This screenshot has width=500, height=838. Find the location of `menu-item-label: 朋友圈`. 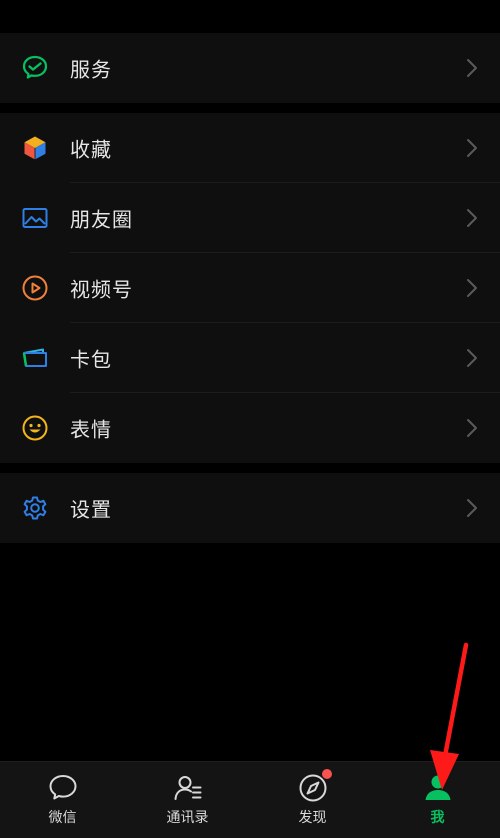

menu-item-label: 朋友圈 is located at coordinates (101, 219).